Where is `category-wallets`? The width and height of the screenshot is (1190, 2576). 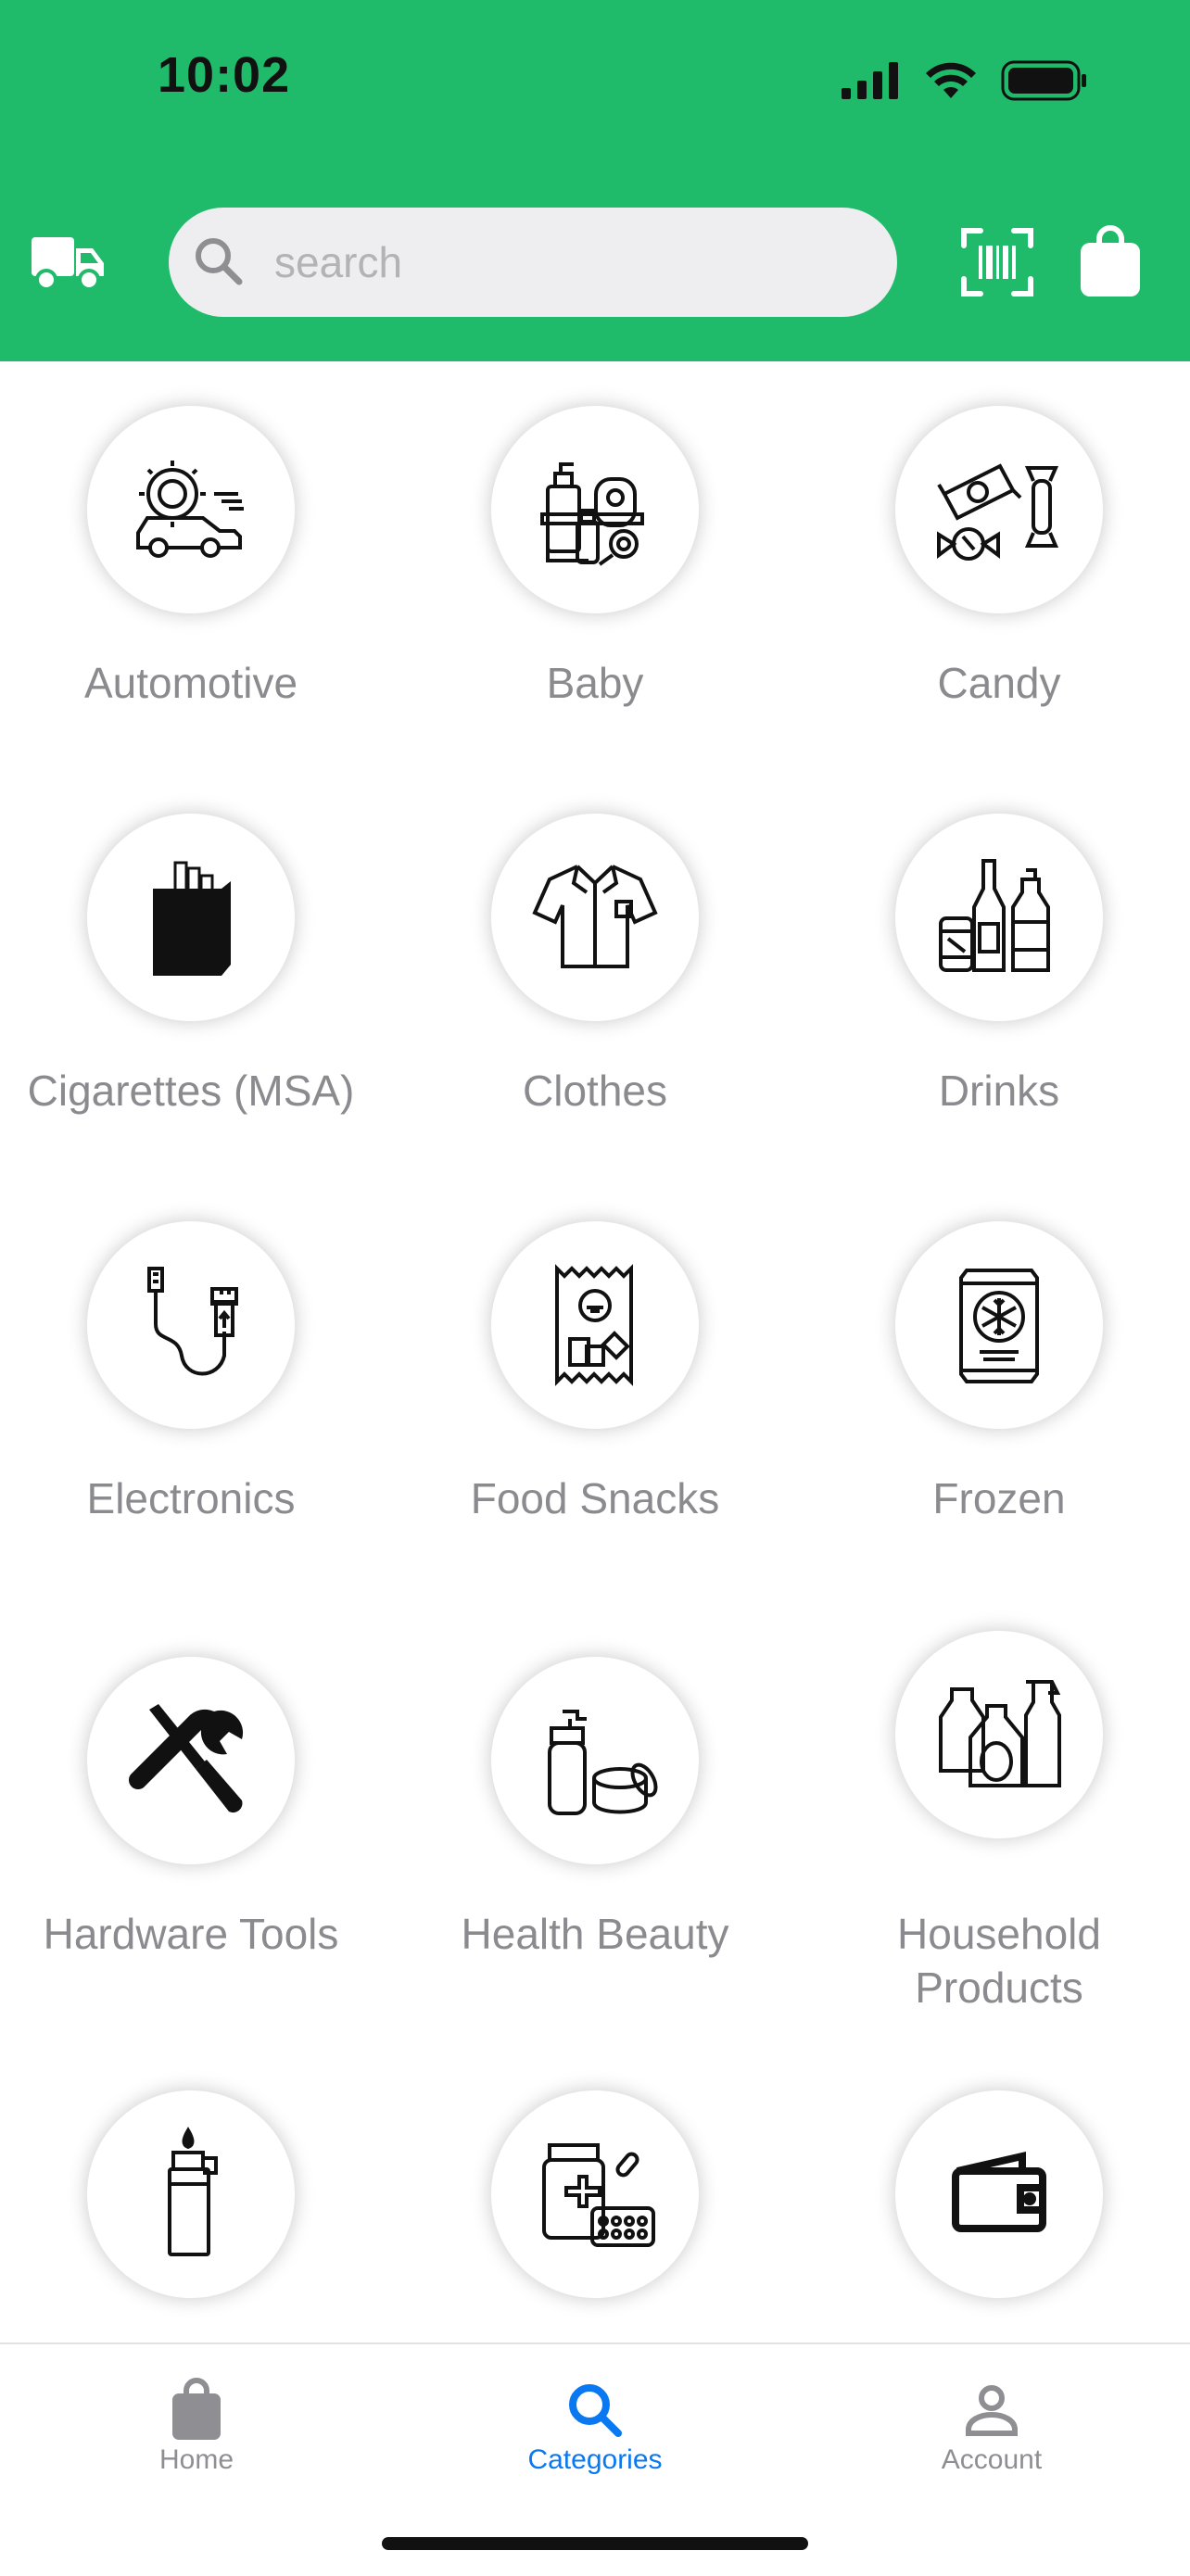
category-wallets is located at coordinates (999, 2194).